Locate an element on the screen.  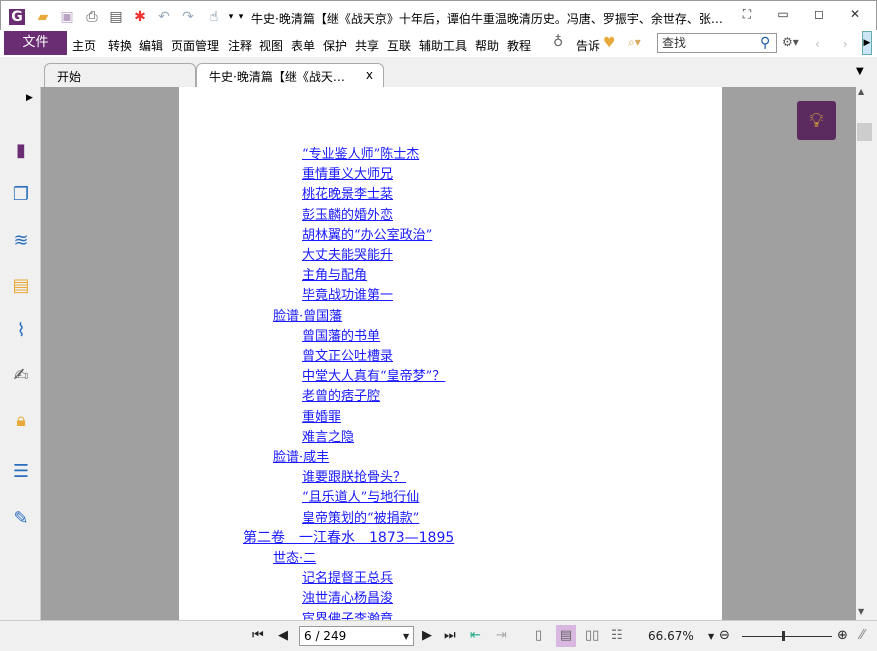
bookmark-icon: ▮ is located at coordinates (21, 151).